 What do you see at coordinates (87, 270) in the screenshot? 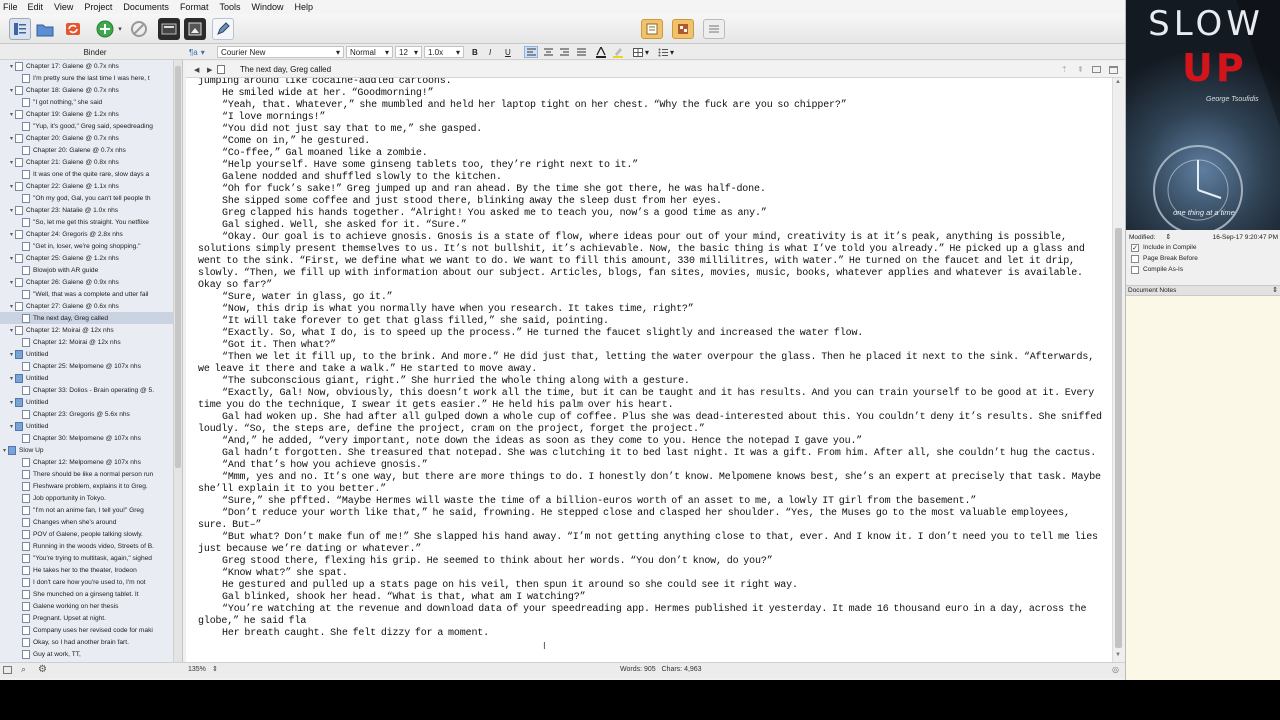
I see `binder-item: Blowjob with AR guide` at bounding box center [87, 270].